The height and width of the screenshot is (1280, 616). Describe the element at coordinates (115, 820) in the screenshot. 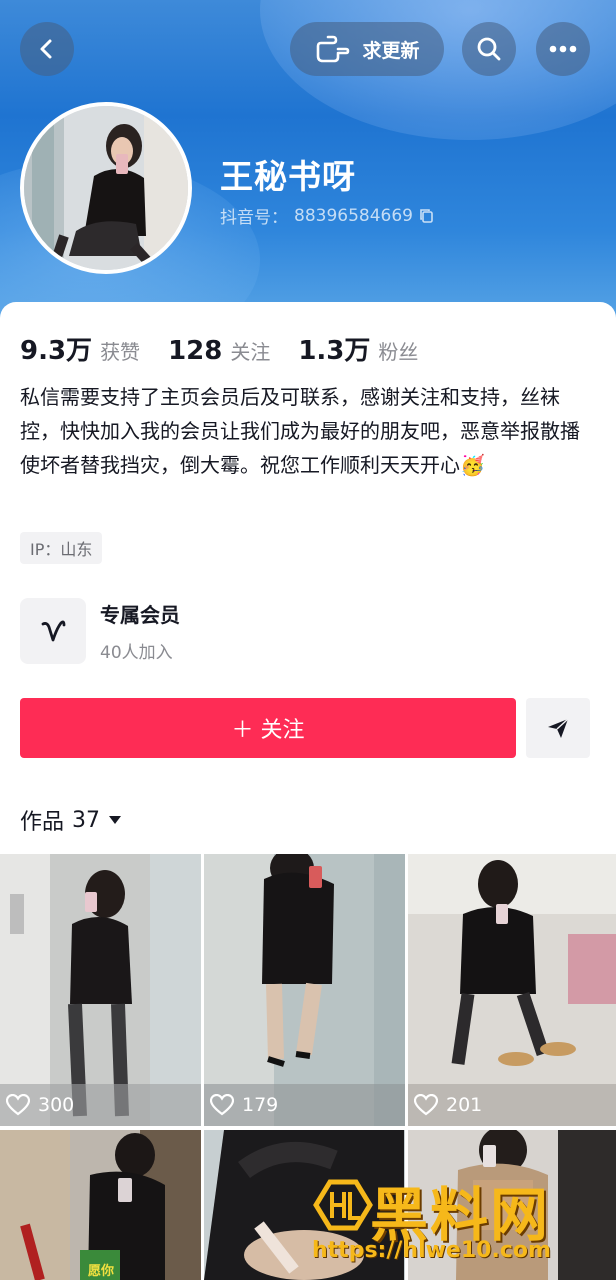

I see `caret-down-icon` at that location.